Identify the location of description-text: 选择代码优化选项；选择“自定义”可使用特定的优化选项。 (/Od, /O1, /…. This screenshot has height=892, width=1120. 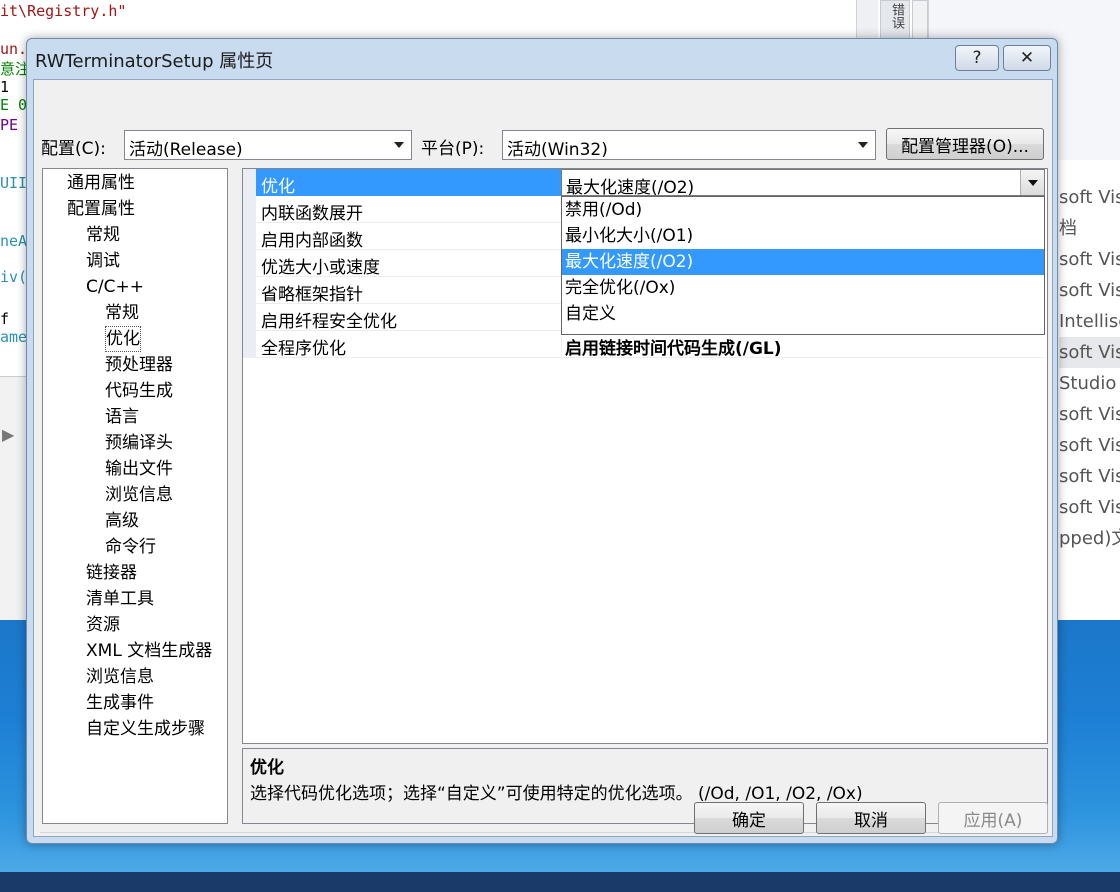
(556, 794).